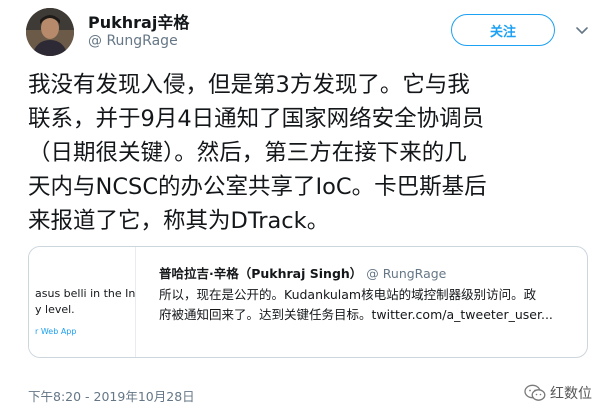 This screenshot has height=418, width=608. What do you see at coordinates (111, 395) in the screenshot?
I see `tweet-timestamp: 下午8:20 - 2019年10月28日` at bounding box center [111, 395].